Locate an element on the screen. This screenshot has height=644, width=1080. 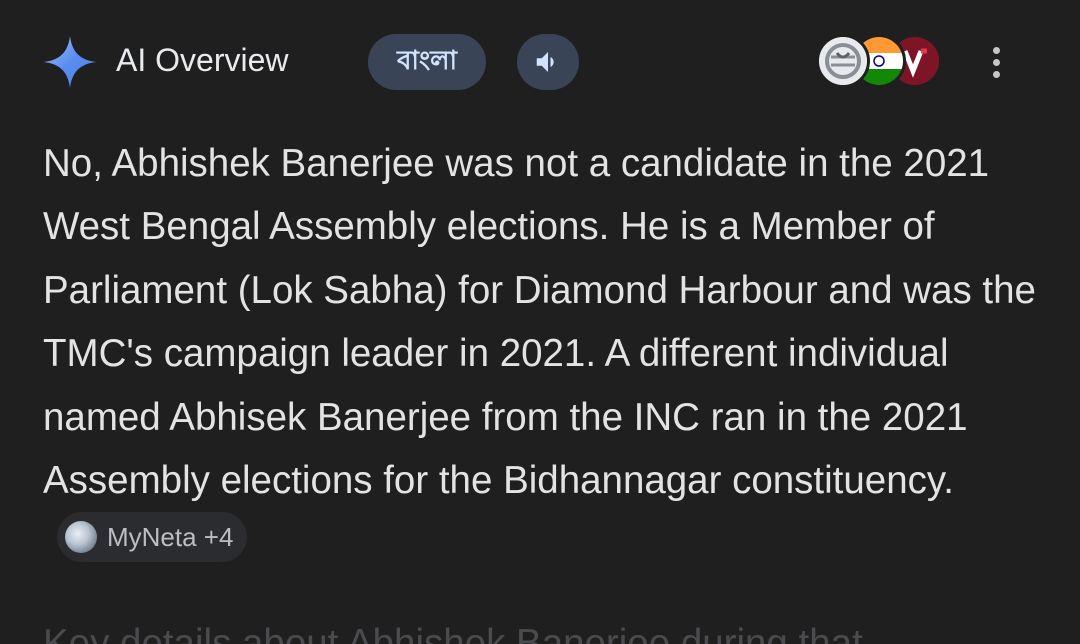
language-toggle-button: বাংলা is located at coordinates (427, 62).